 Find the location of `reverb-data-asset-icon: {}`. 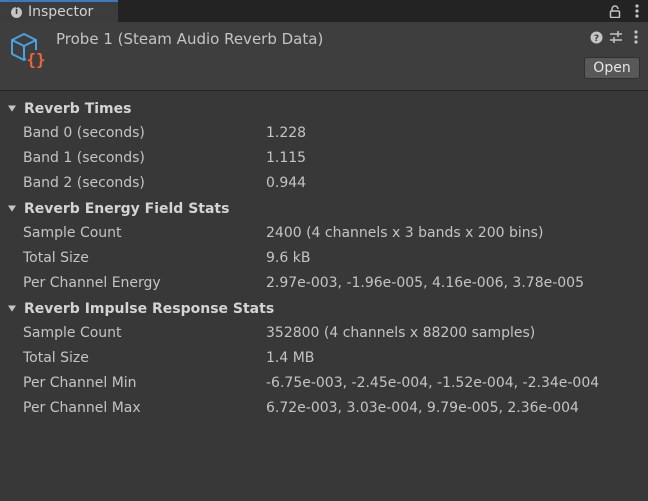

reverb-data-asset-icon: {} is located at coordinates (28, 50).